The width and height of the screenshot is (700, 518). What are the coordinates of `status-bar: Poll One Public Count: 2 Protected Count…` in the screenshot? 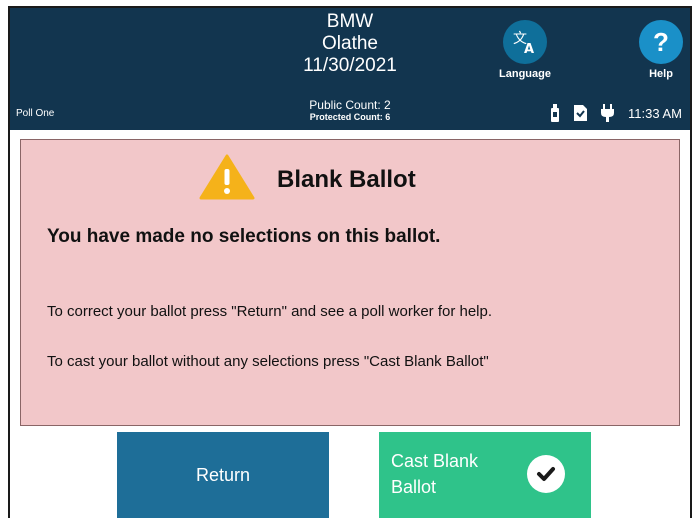 It's located at (350, 112).